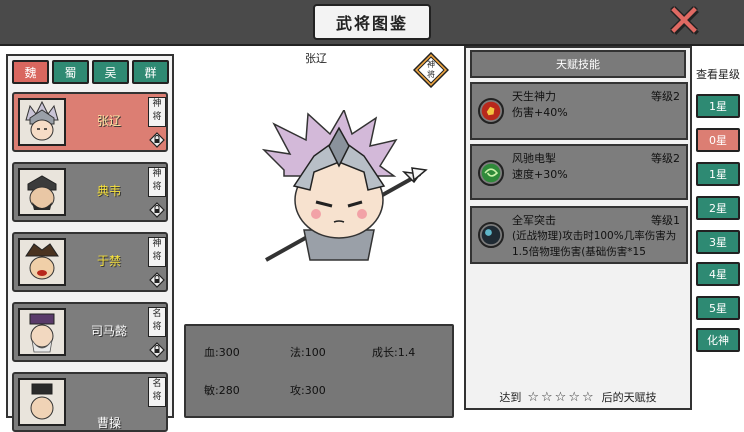 The image size is (744, 432). Describe the element at coordinates (90, 72) in the screenshot. I see `faction-tabs: 魏 蜀 吴 群` at that location.